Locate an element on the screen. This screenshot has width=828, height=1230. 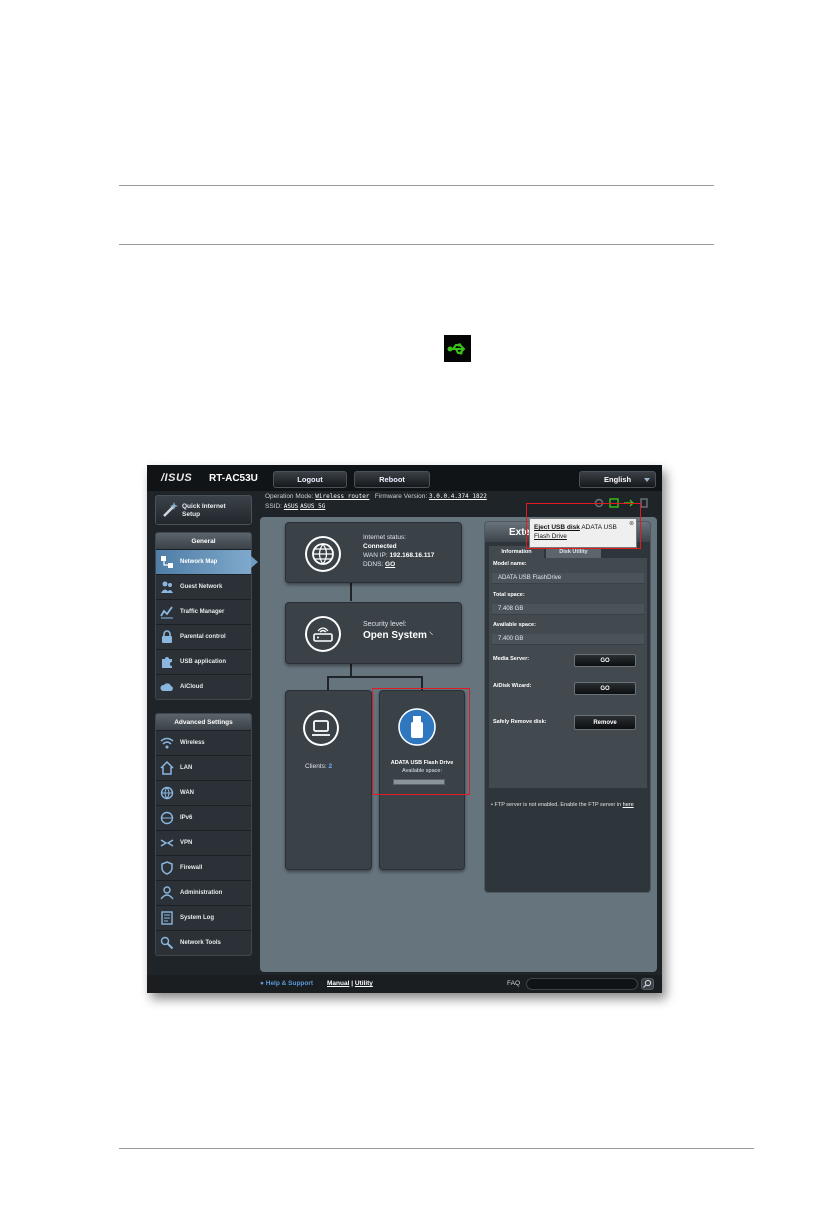
active-pointer is located at coordinates (254, 562).